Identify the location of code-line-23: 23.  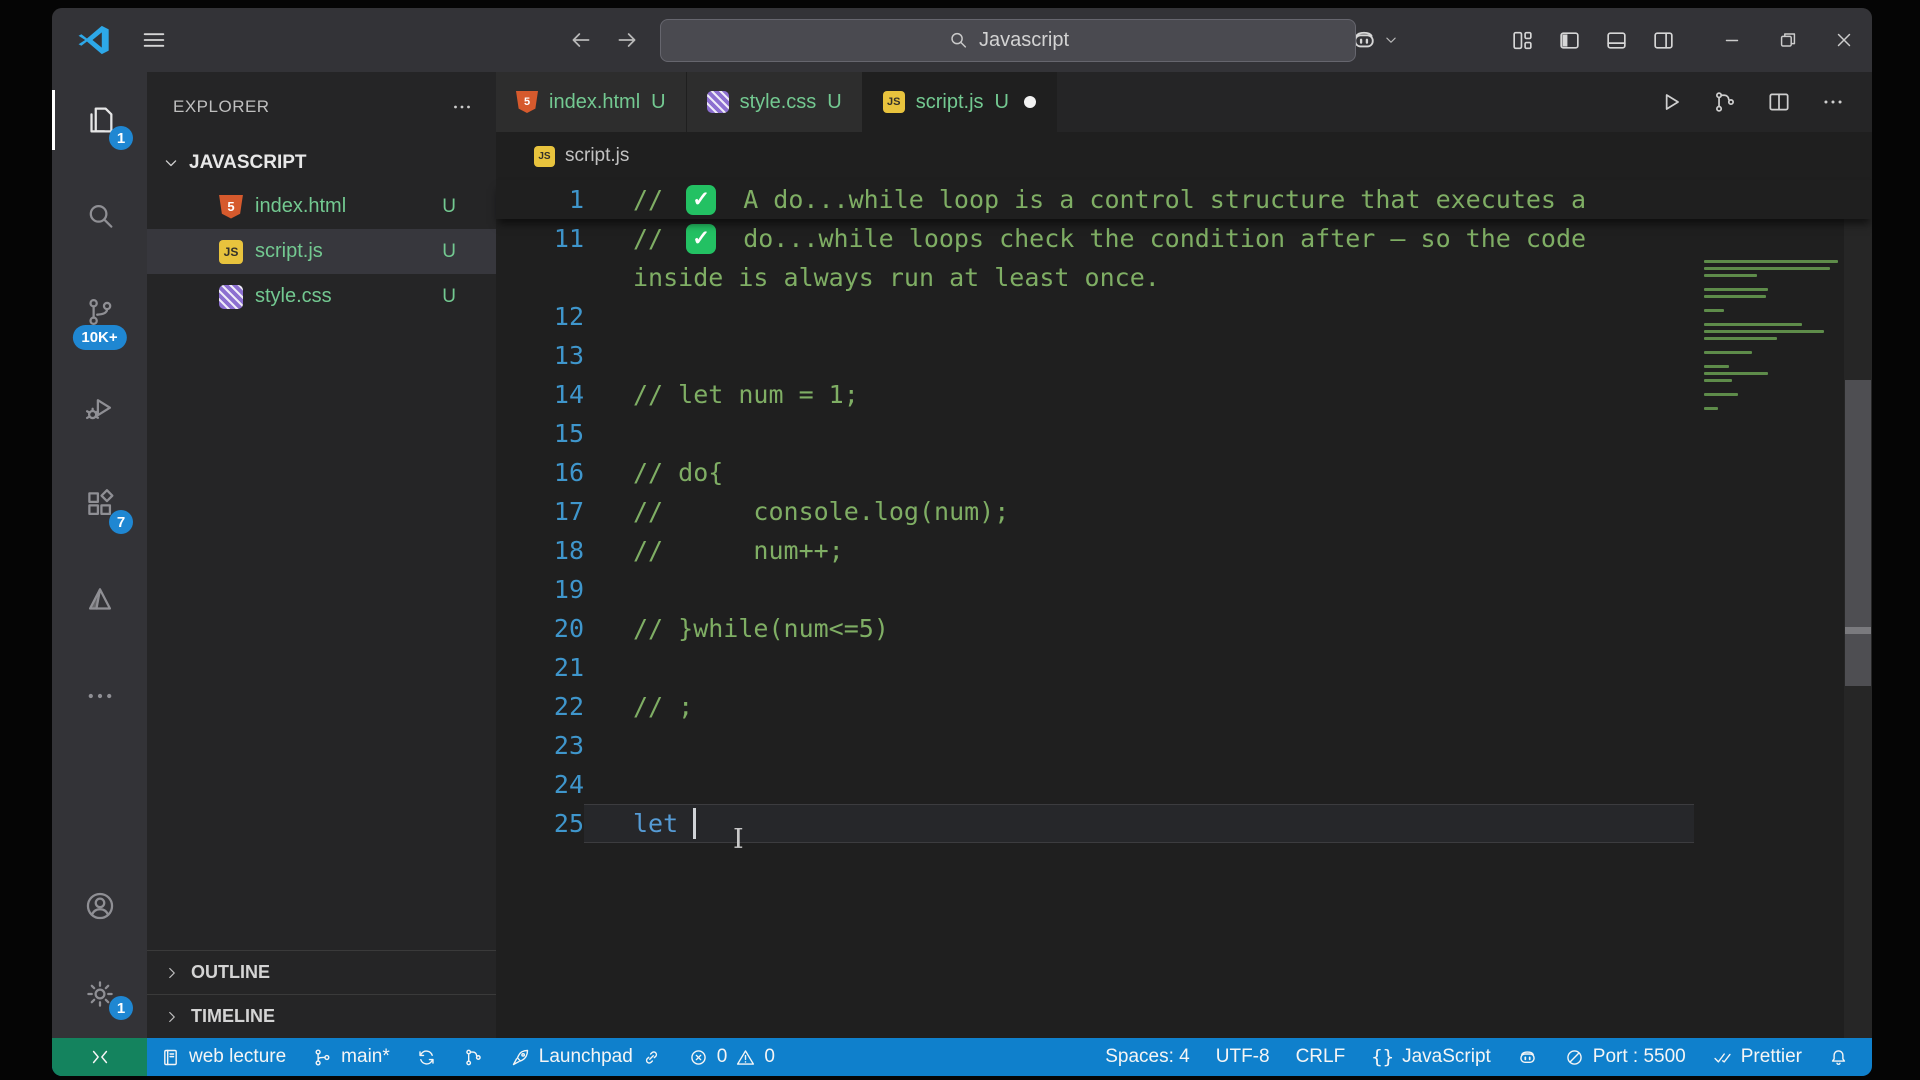
(1184, 745).